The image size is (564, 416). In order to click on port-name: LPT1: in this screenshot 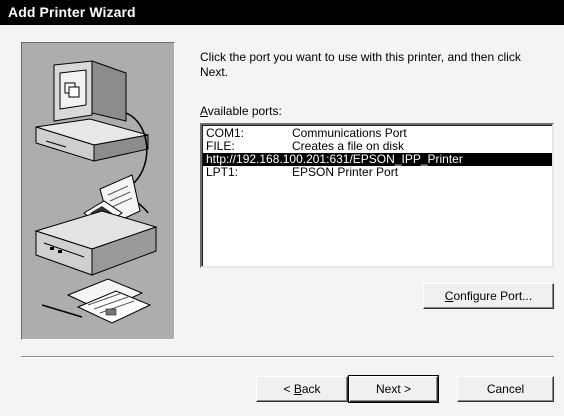, I will do `click(222, 172)`.